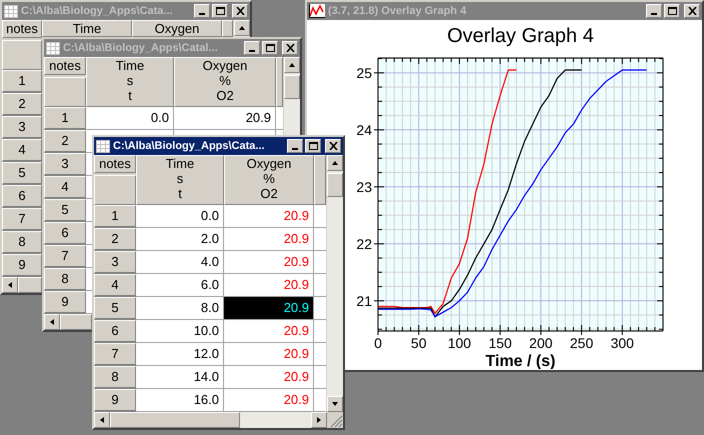 The height and width of the screenshot is (435, 704). Describe the element at coordinates (521, 361) in the screenshot. I see `axis-title: Time / (s)` at that location.